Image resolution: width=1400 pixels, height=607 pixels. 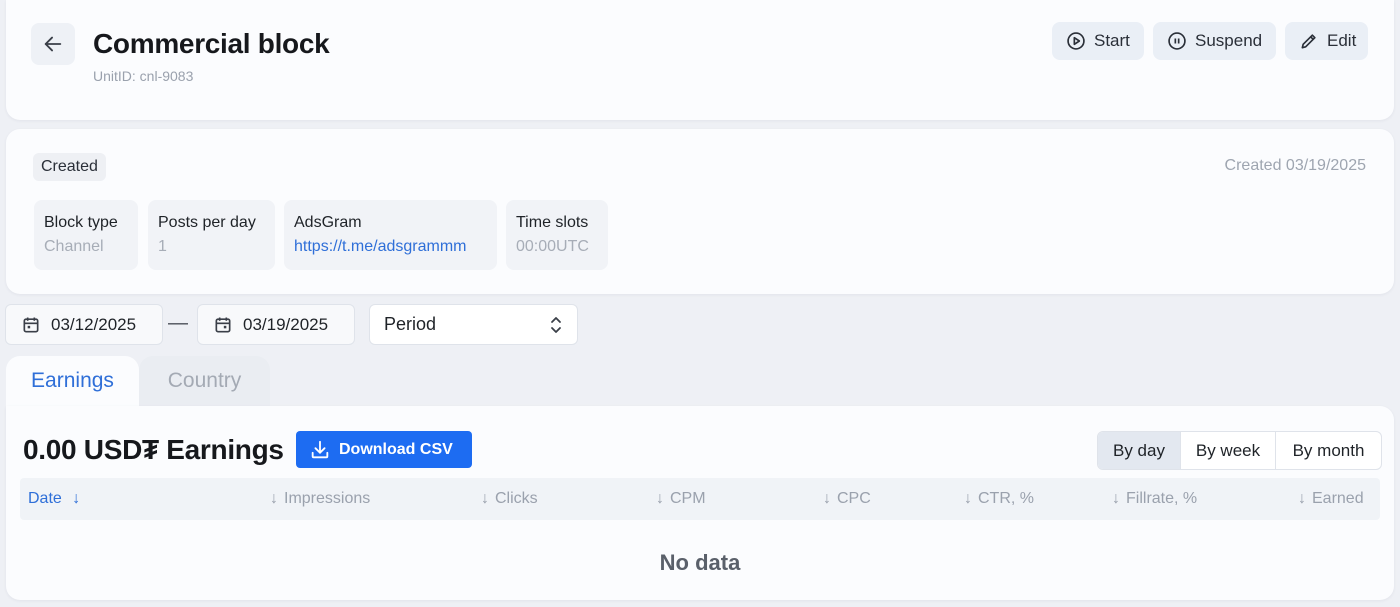 I want to click on tab-country: Country, so click(x=204, y=381).